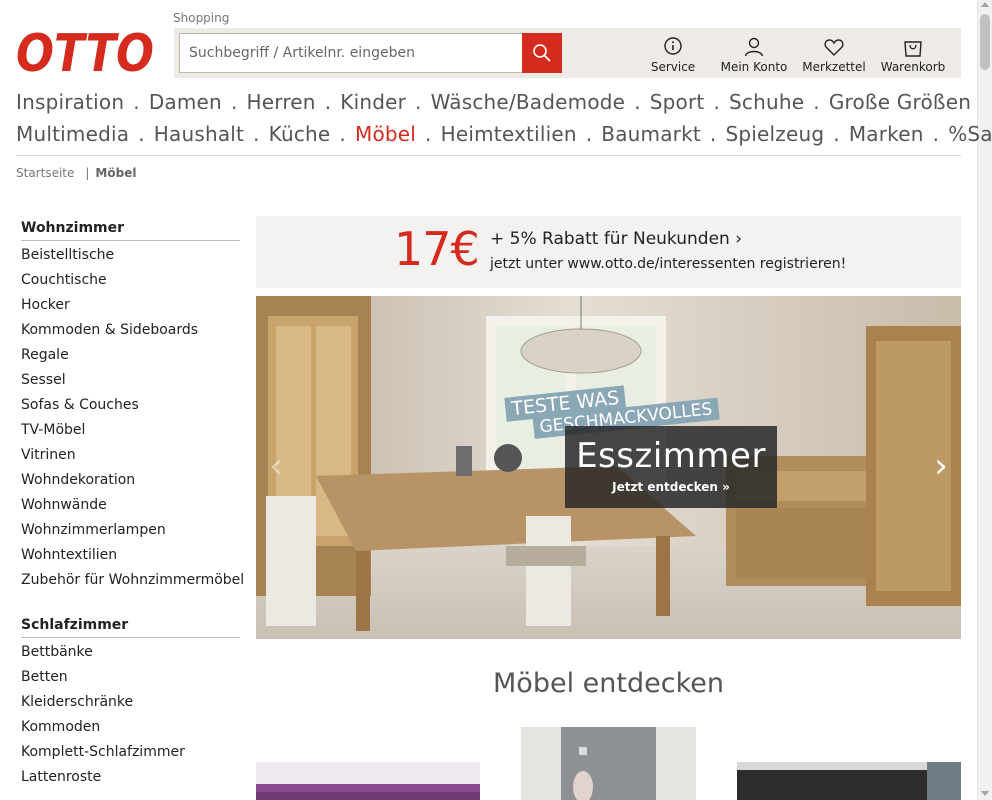  What do you see at coordinates (528, 102) in the screenshot?
I see `nav-item-waesche-bademode: Wäsche/Bademode` at bounding box center [528, 102].